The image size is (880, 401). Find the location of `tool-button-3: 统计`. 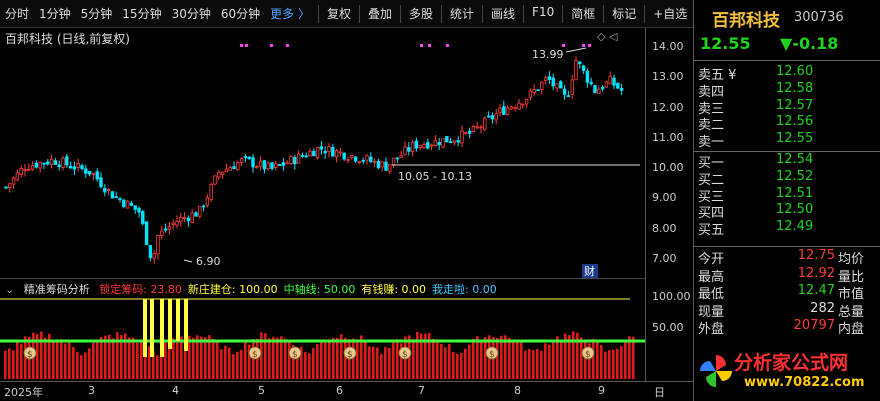

tool-button-3: 统计 is located at coordinates (462, 14).